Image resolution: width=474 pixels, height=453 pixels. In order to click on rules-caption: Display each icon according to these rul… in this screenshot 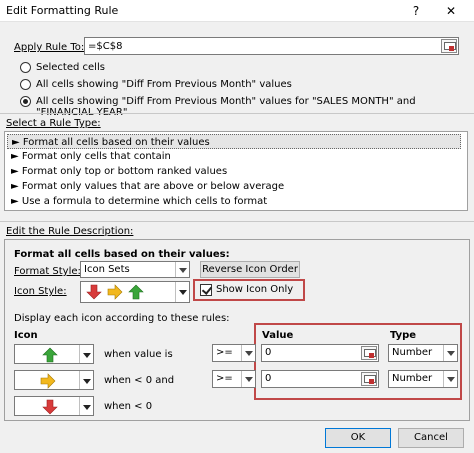, I will do `click(122, 318)`.